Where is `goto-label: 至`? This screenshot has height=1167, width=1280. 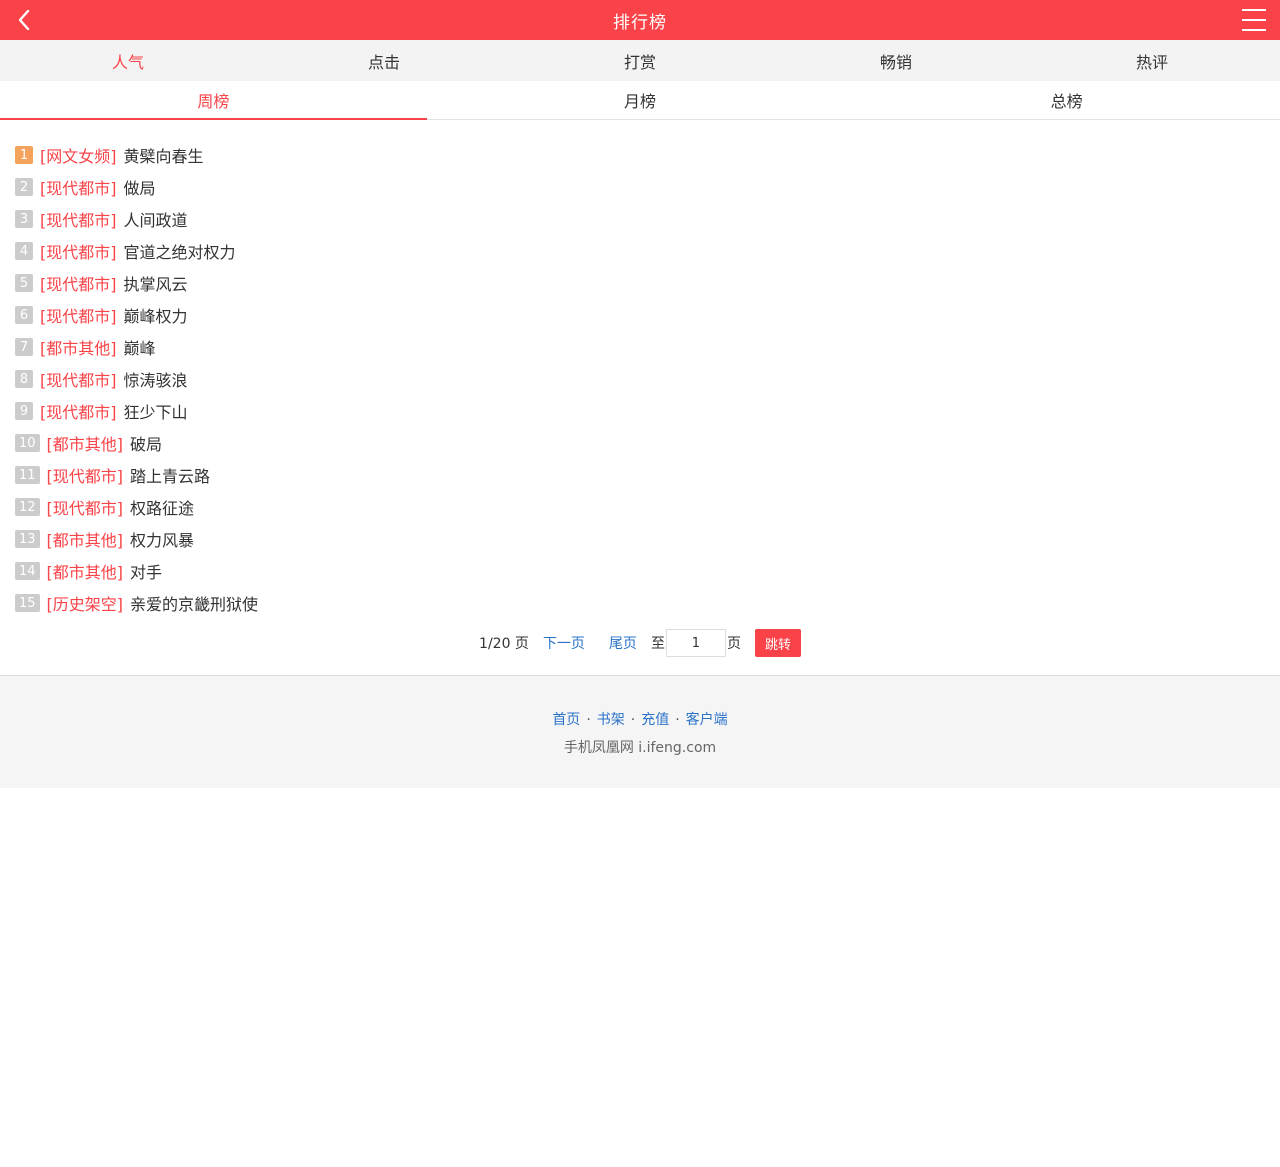 goto-label: 至 is located at coordinates (657, 644).